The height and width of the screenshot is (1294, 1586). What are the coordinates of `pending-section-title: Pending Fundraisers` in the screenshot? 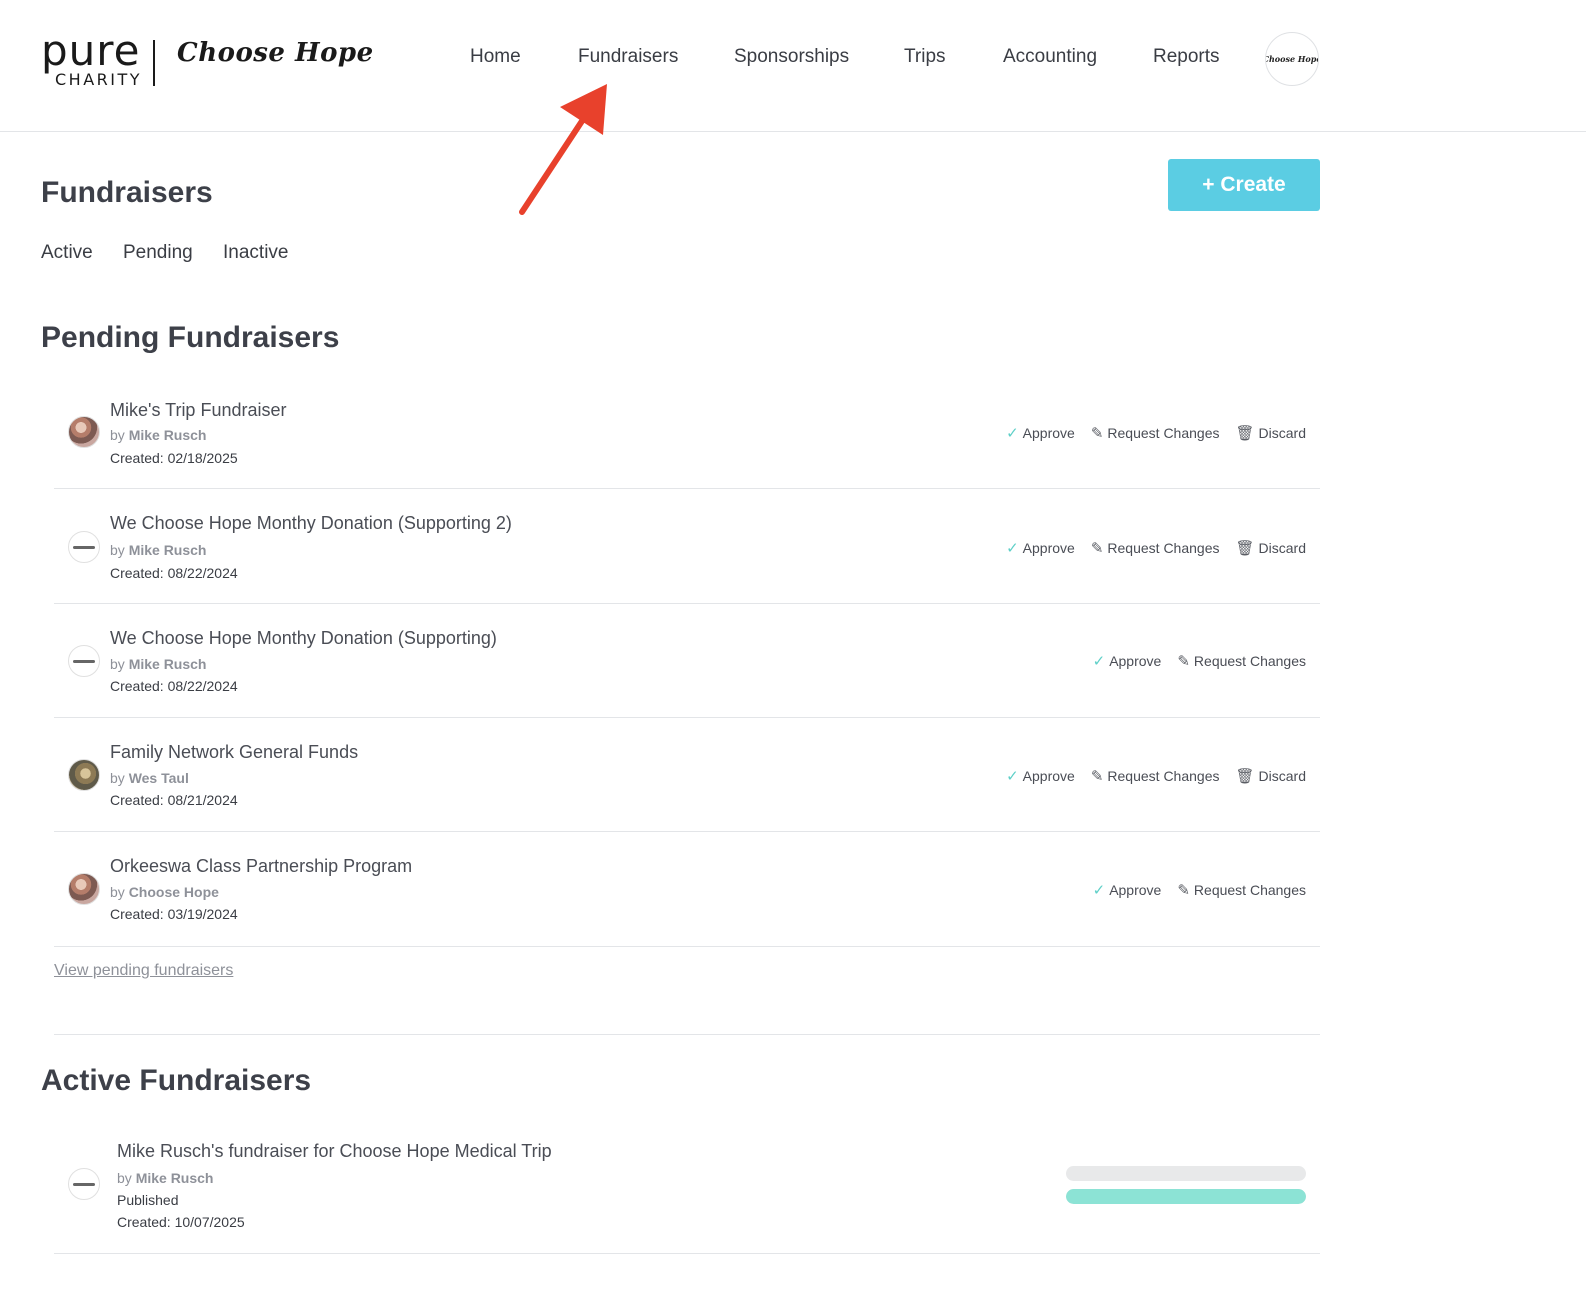 It's located at (190, 337).